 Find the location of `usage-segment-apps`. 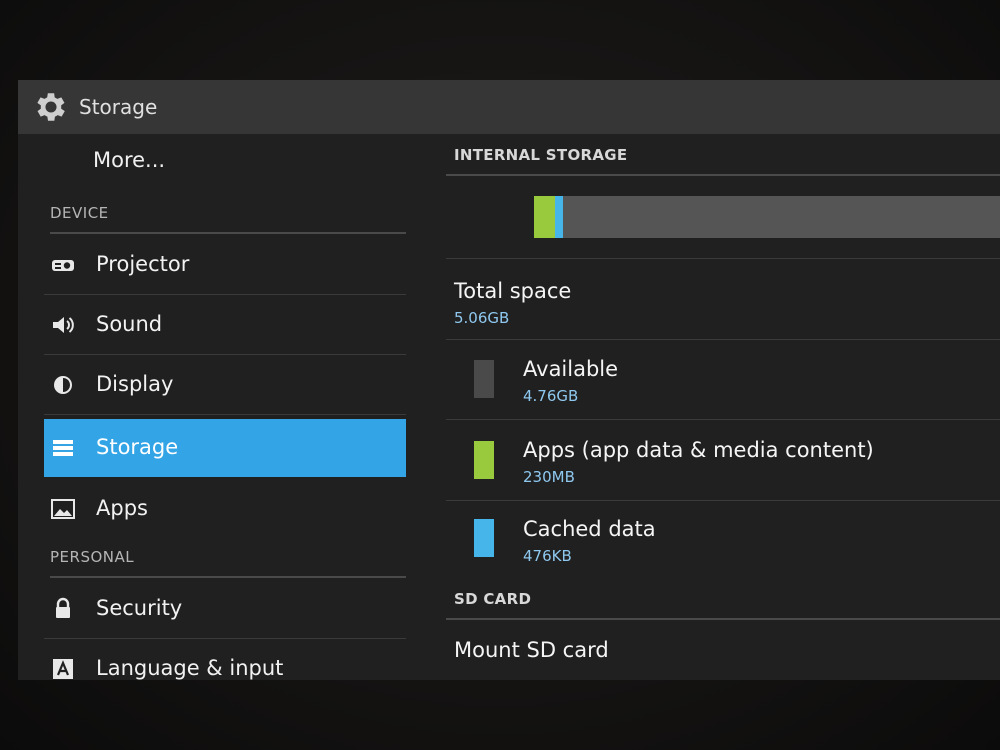

usage-segment-apps is located at coordinates (544, 217).